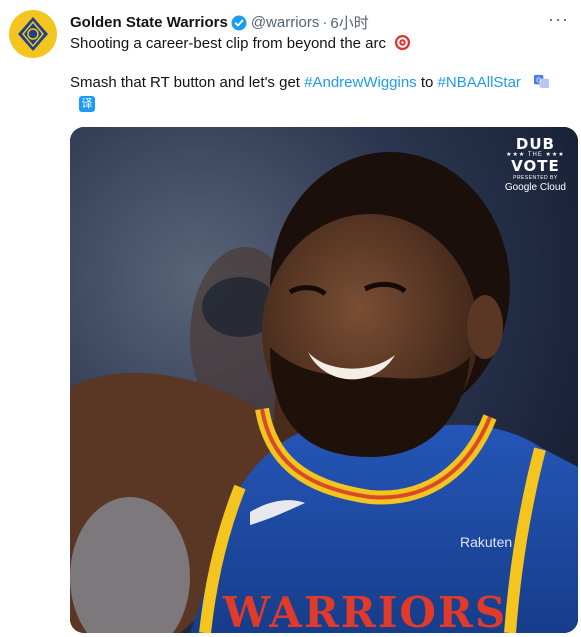 This screenshot has height=637, width=581. I want to click on tweet-text: Smash that RT button and let's get, so click(187, 82).